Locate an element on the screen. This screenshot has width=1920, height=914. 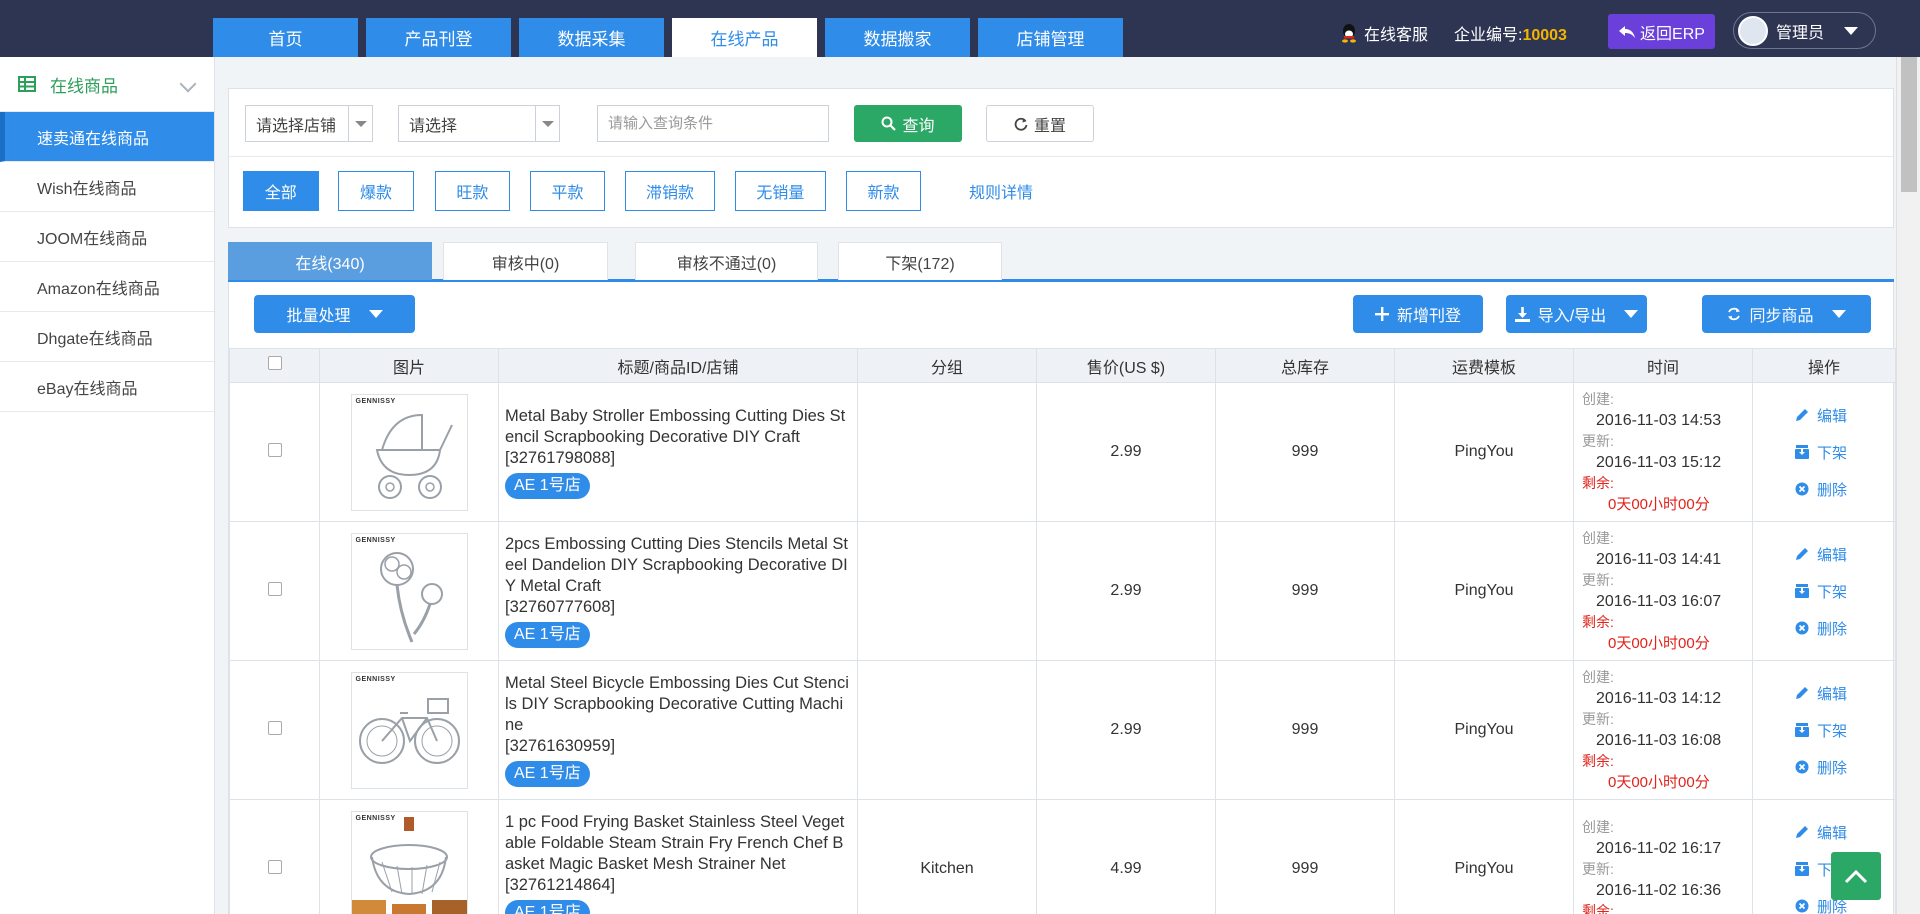
updated-label: 更新: is located at coordinates (1598, 580).